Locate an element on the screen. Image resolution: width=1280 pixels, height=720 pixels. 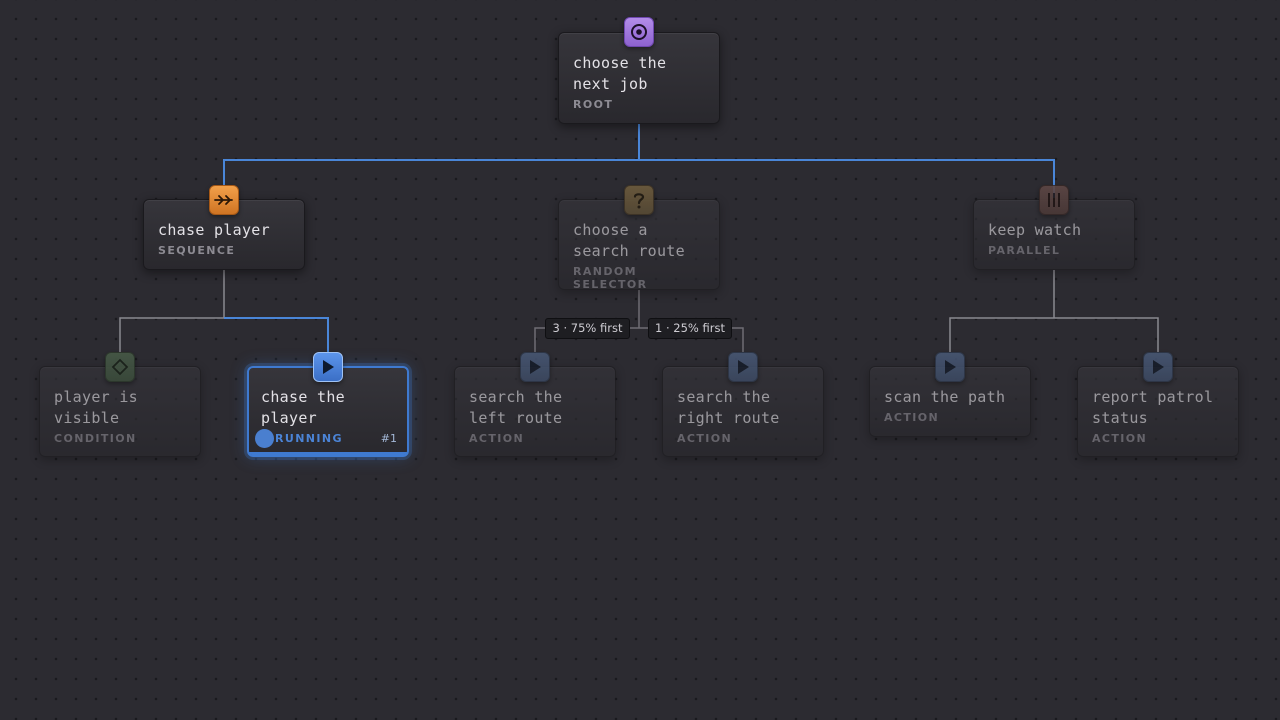
weight-label-right: 1 · 25% first is located at coordinates (690, 328).